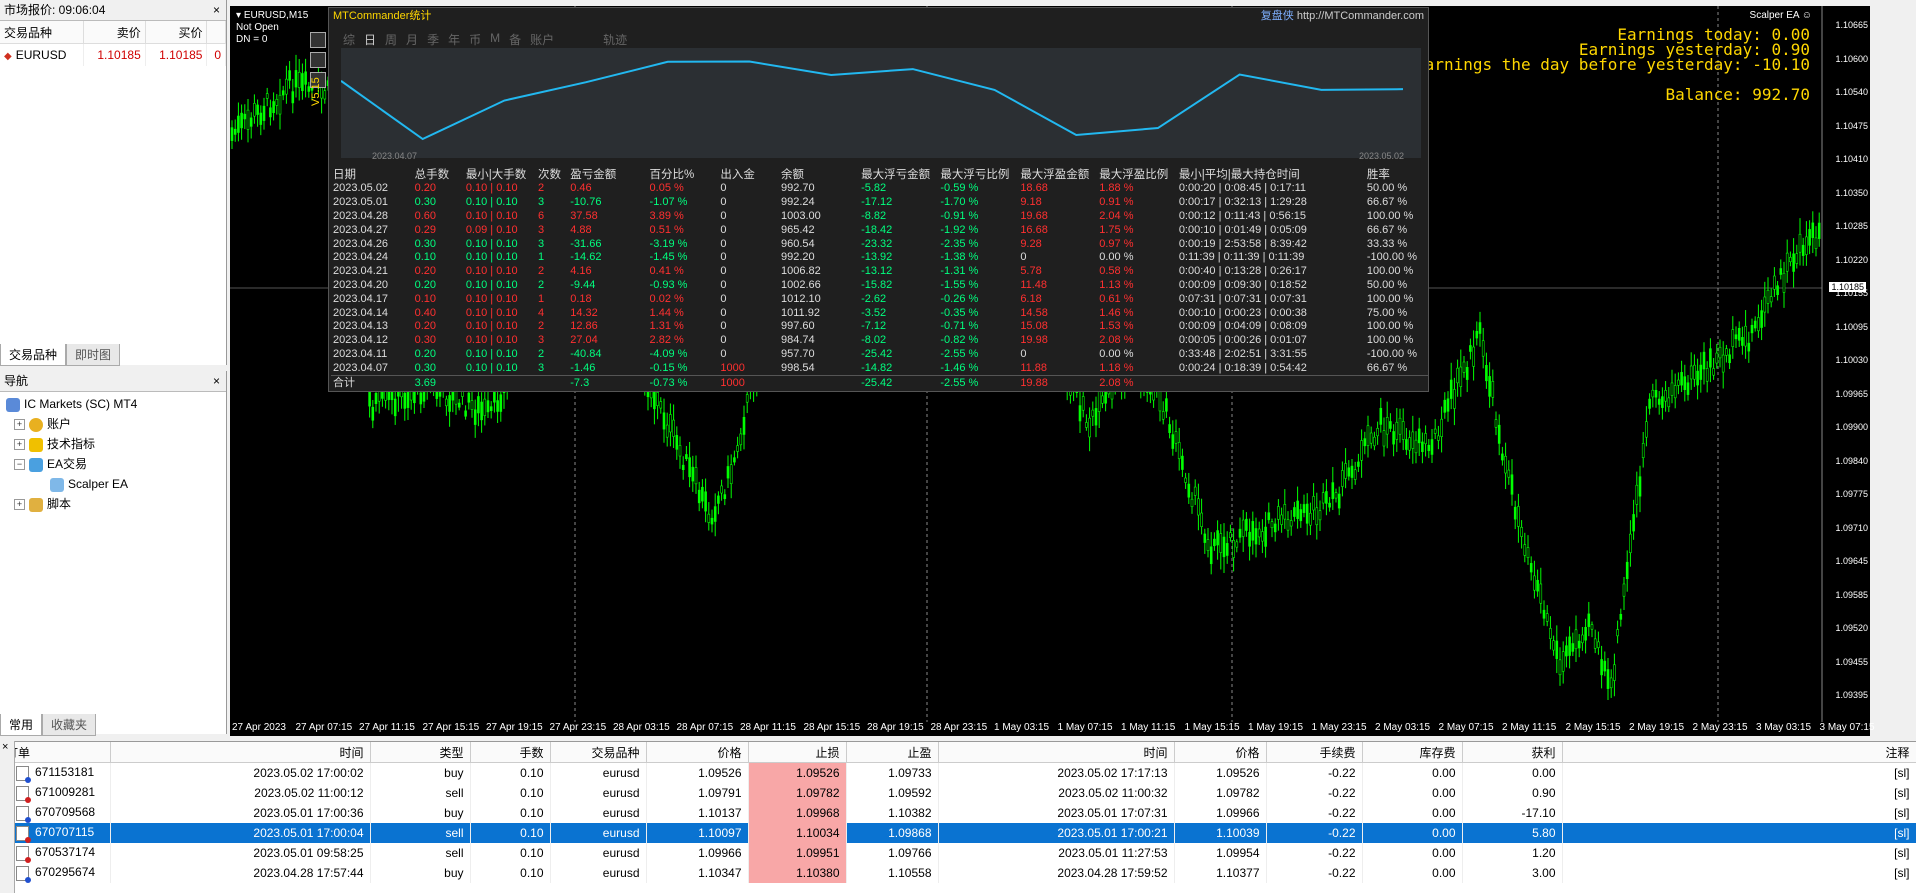 The image size is (1916, 894). What do you see at coordinates (1412, 752) in the screenshot?
I see `orders-col-header: 库存费` at bounding box center [1412, 752].